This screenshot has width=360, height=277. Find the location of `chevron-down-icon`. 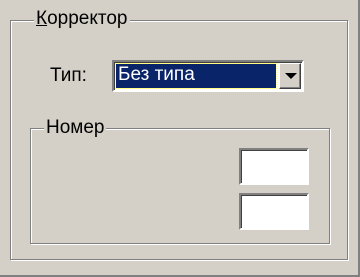

chevron-down-icon is located at coordinates (291, 76).